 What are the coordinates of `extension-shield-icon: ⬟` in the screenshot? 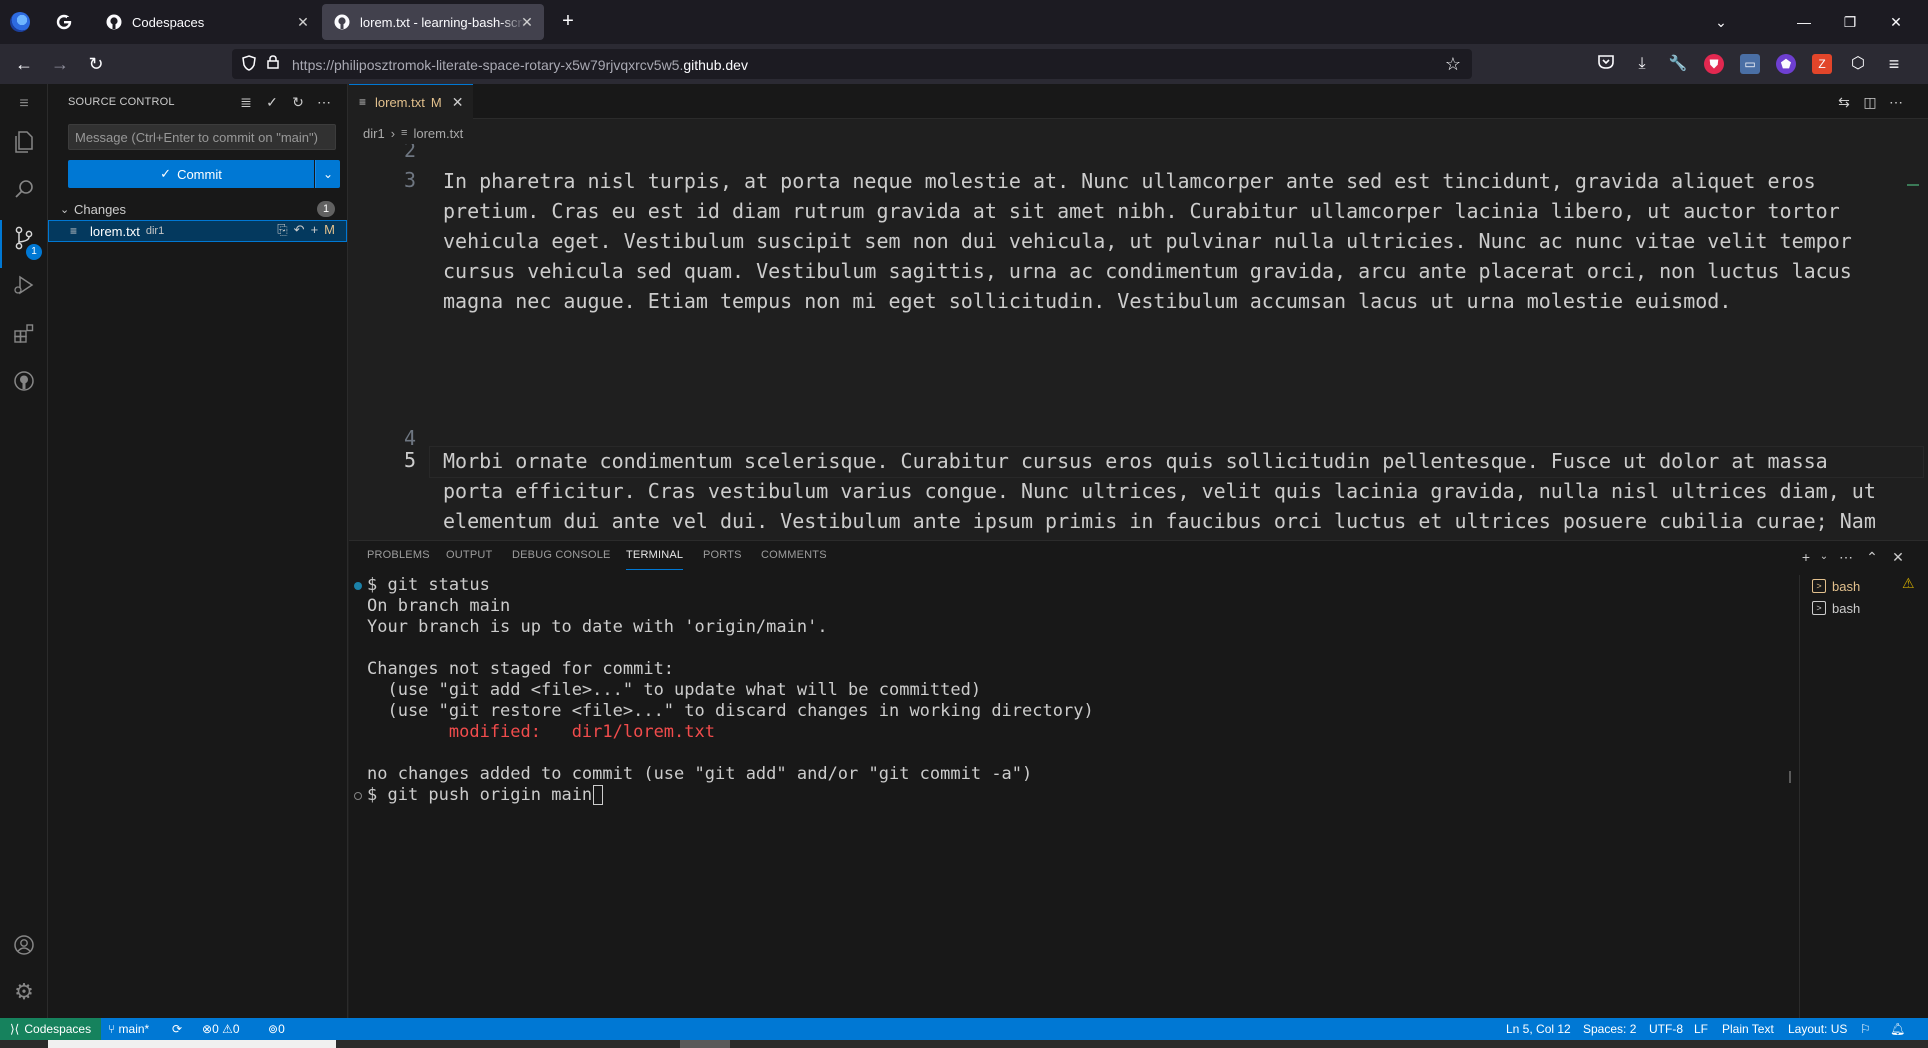 It's located at (1786, 64).